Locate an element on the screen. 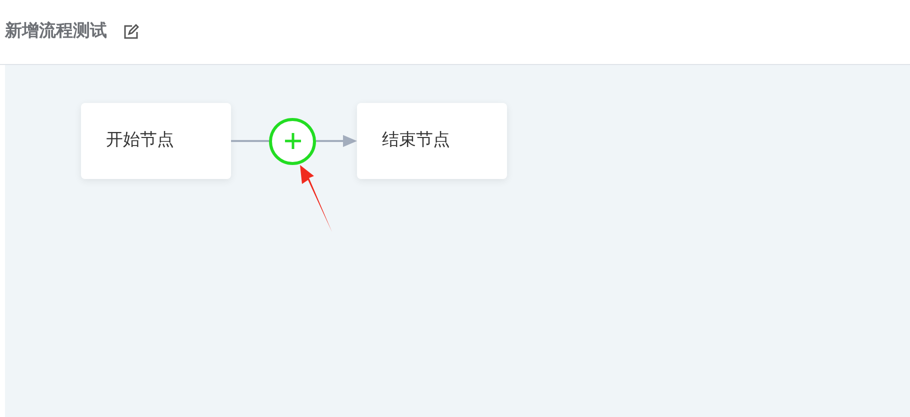 This screenshot has height=417, width=910. plus-icon is located at coordinates (293, 141).